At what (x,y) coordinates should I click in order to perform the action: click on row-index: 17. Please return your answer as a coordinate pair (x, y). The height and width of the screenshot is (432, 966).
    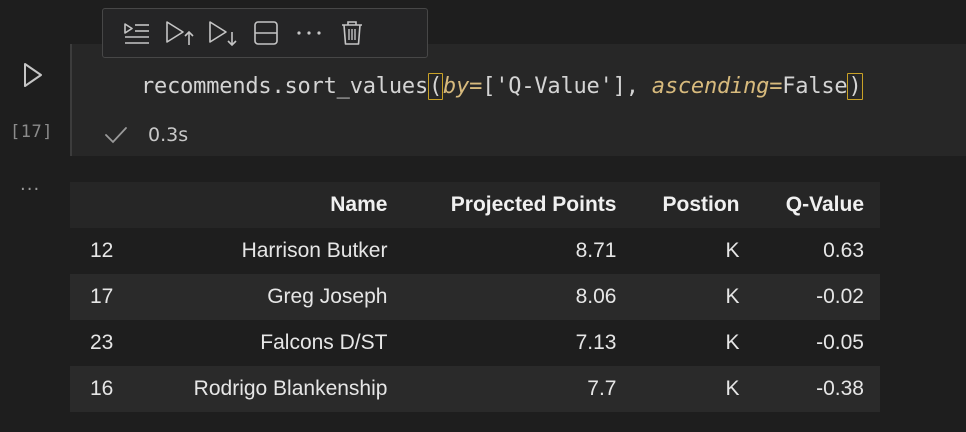
    Looking at the image, I should click on (105, 297).